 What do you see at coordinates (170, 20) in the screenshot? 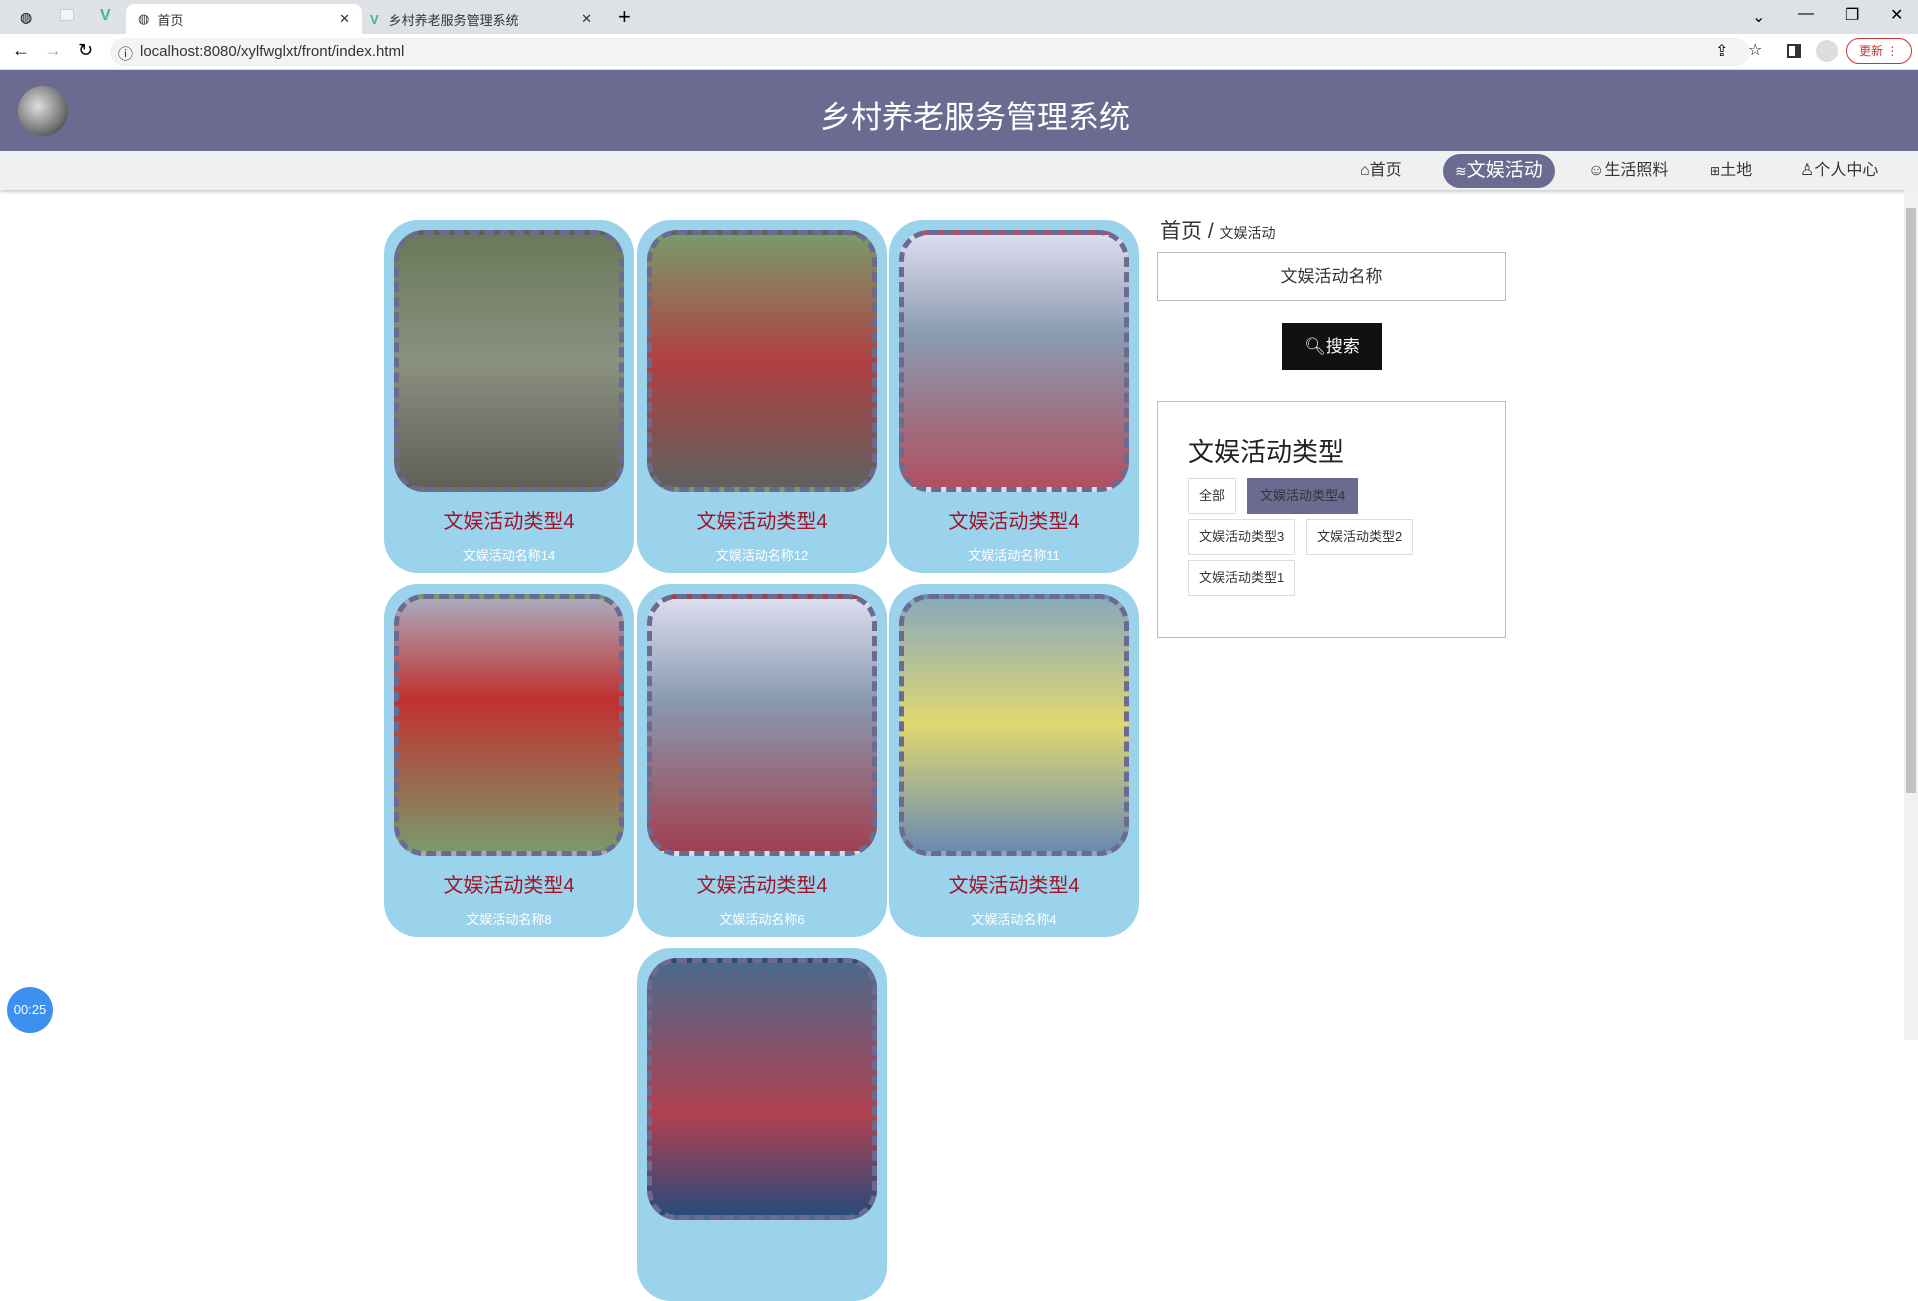
I see `tab-title: 首页` at bounding box center [170, 20].